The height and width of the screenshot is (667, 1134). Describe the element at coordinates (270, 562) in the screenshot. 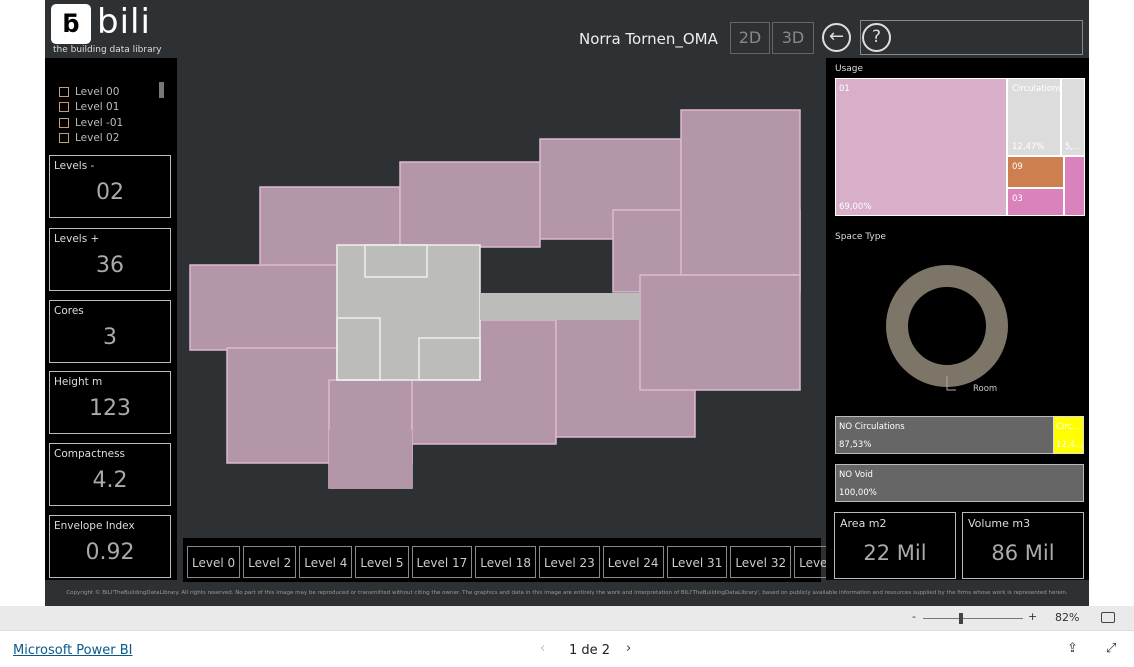

I see `level-button: Level 2` at that location.